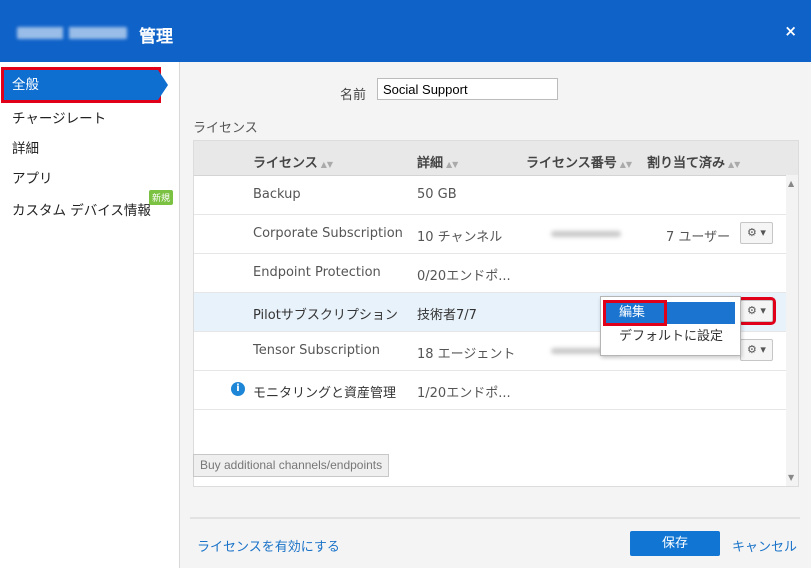 This screenshot has width=811, height=568. What do you see at coordinates (156, 37) in the screenshot?
I see `window-title: 管理` at bounding box center [156, 37].